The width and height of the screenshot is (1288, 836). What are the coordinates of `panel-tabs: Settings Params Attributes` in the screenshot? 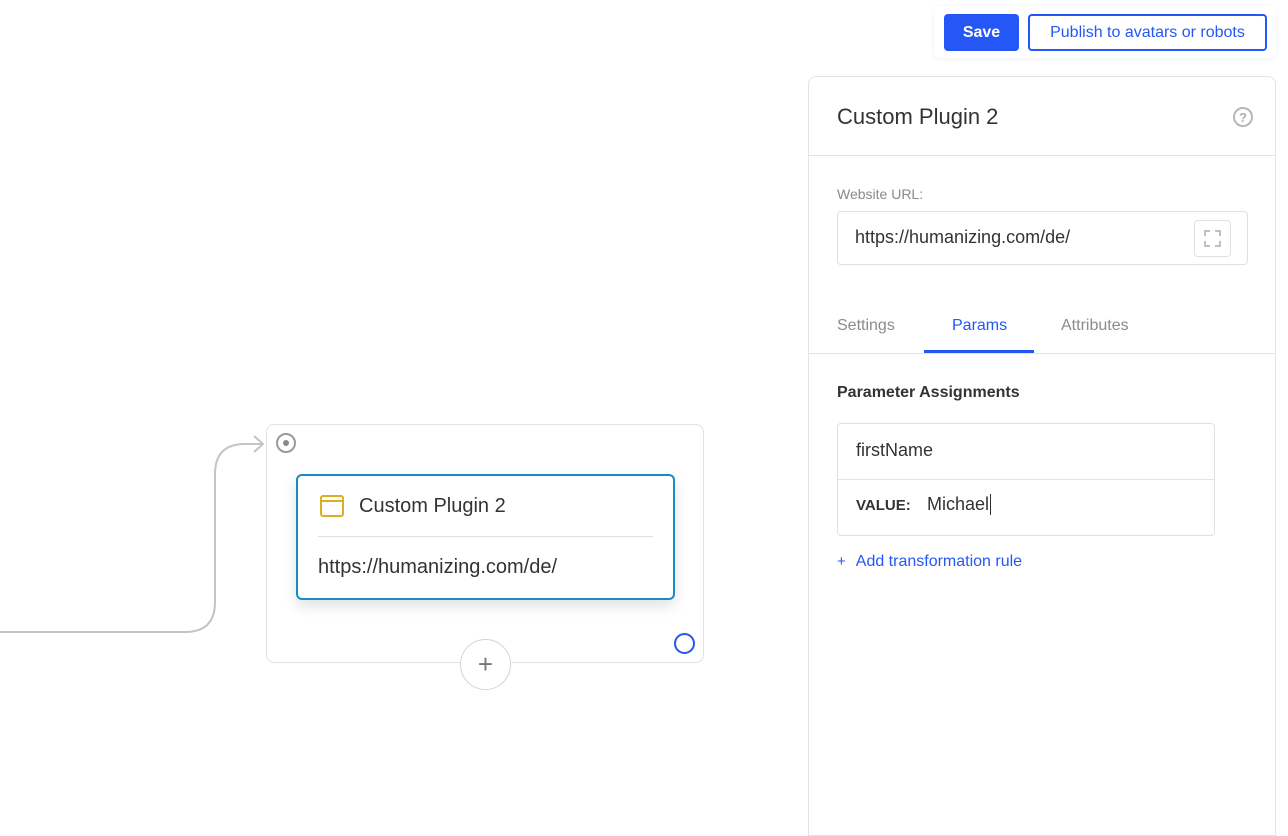 It's located at (1042, 324).